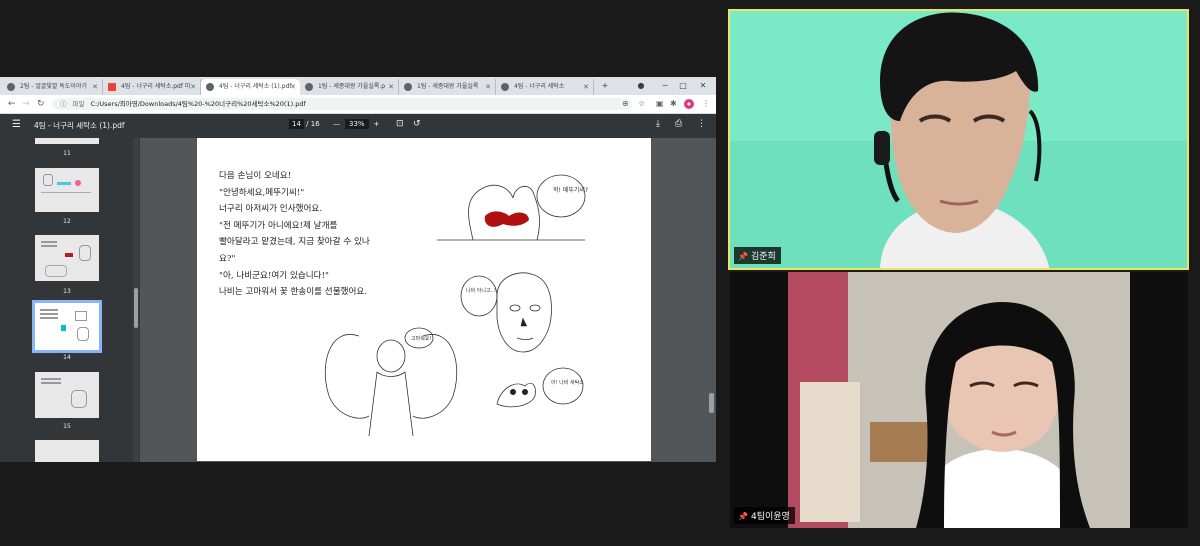  I want to click on thumbnail-scrollbar, so click(136, 300).